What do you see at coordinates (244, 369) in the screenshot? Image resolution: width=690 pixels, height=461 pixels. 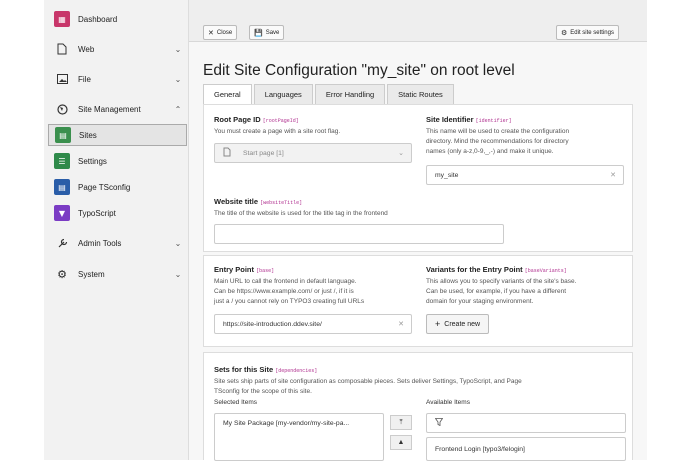 I see `sets-title-text: Sets for this Site` at bounding box center [244, 369].